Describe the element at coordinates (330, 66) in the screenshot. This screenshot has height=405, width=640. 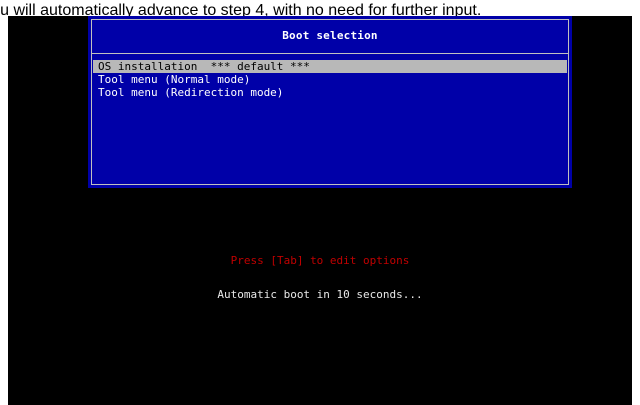
I see `boot-option-os-installation: OS installation *** default ***` at that location.